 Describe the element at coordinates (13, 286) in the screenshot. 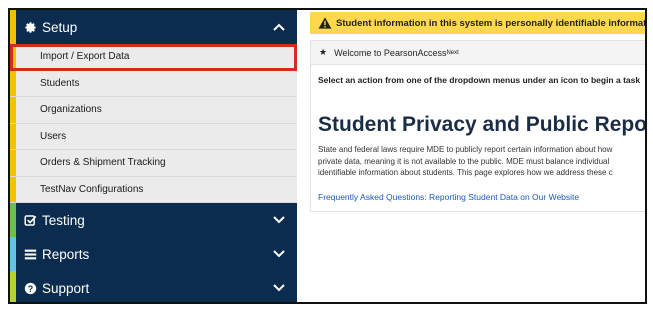

I see `support-stripe` at that location.